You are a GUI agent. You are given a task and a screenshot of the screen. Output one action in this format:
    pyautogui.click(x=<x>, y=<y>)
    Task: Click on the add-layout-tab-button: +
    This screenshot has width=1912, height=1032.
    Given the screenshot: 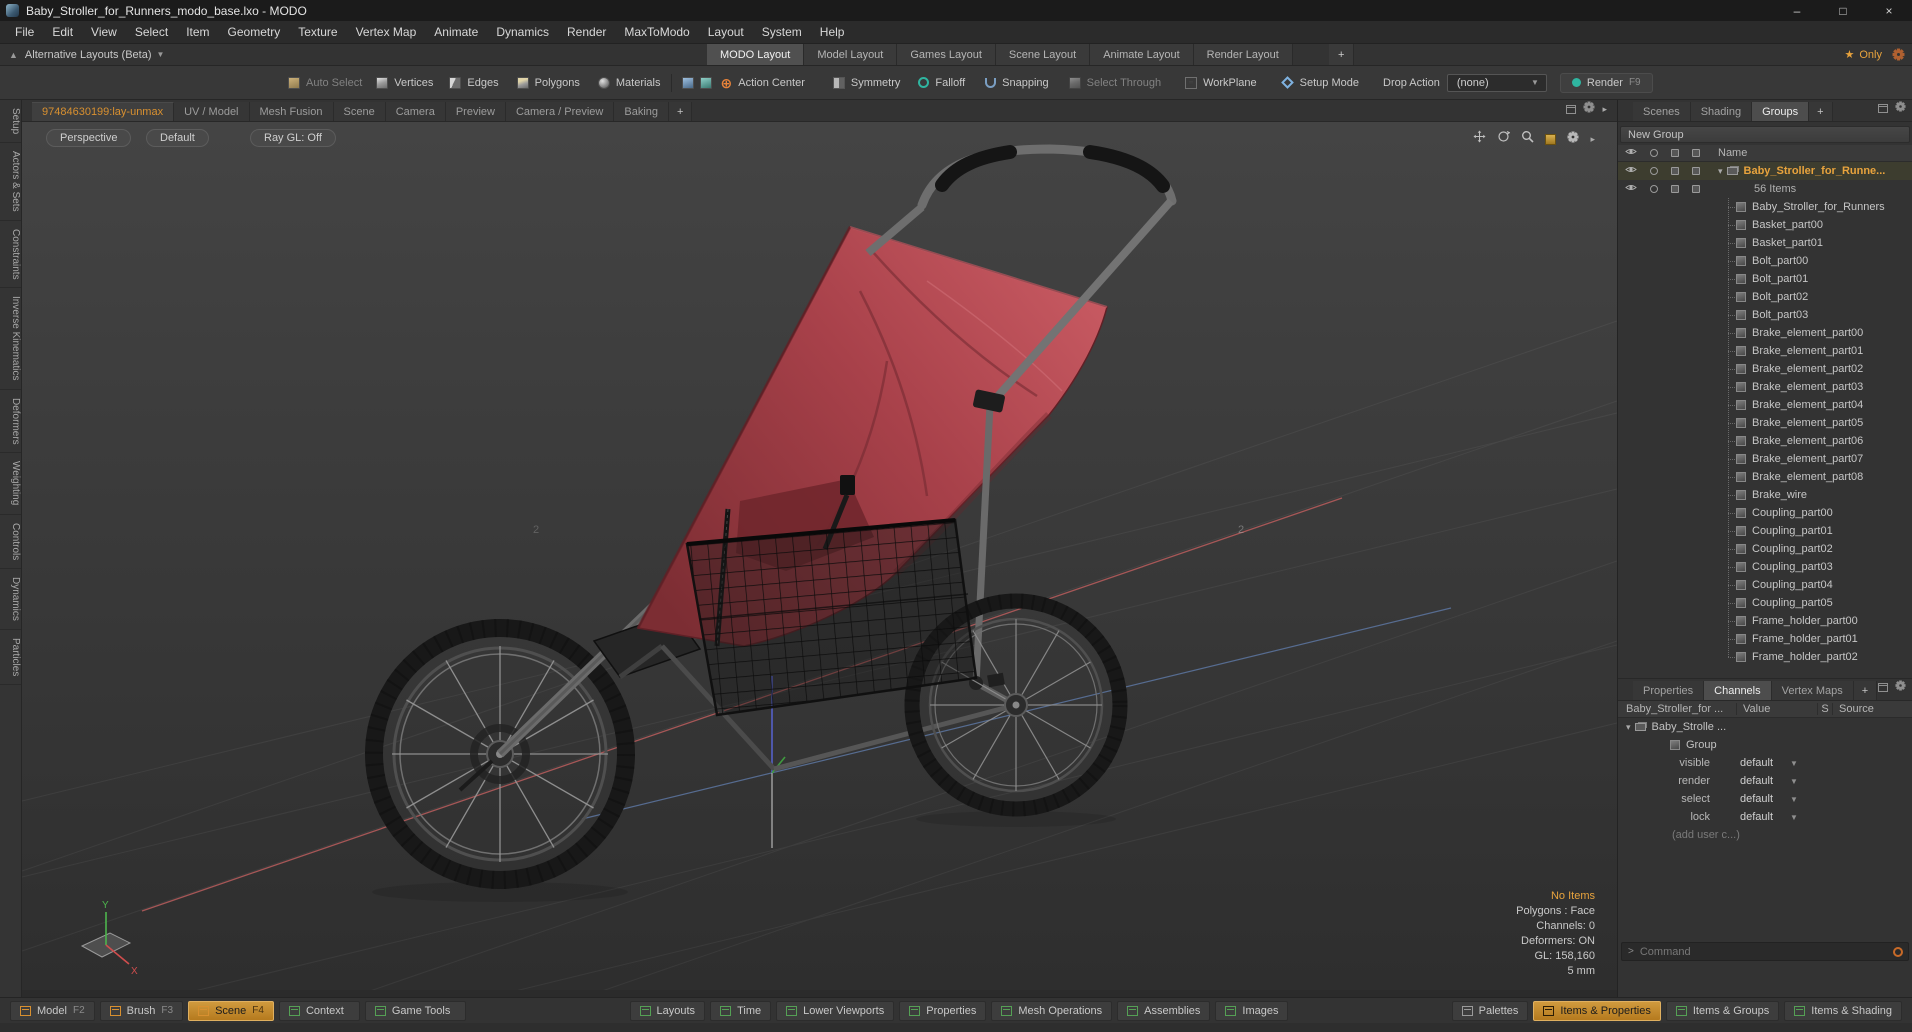 What is the action you would take?
    pyautogui.click(x=1342, y=54)
    